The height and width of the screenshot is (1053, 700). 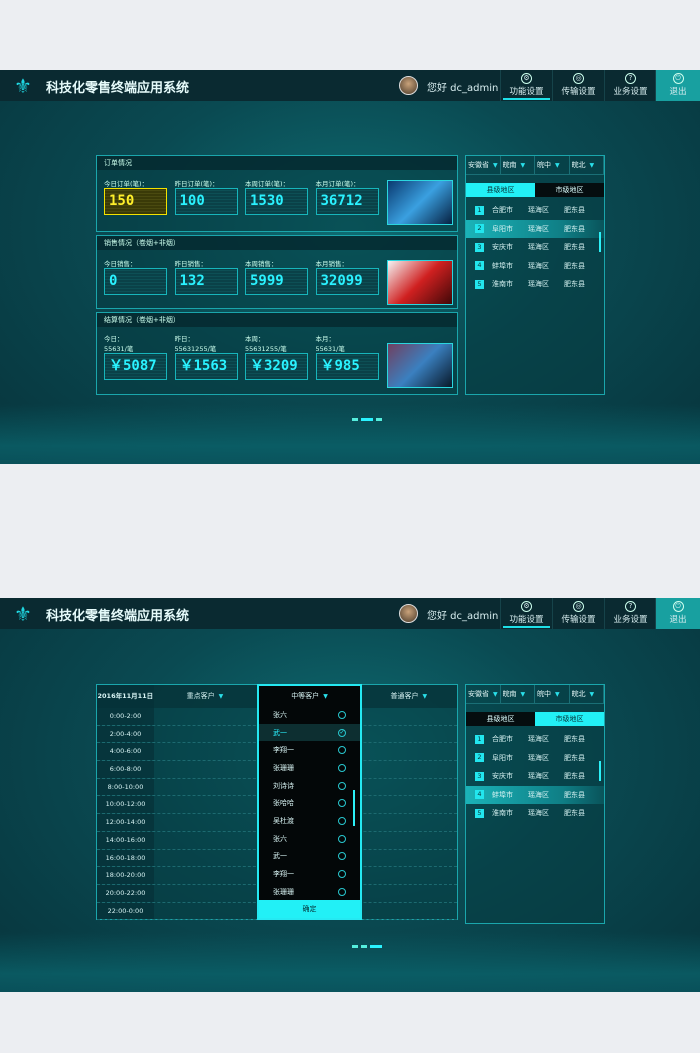 I want to click on cell-district: 瑶海区, so click(x=538, y=776).